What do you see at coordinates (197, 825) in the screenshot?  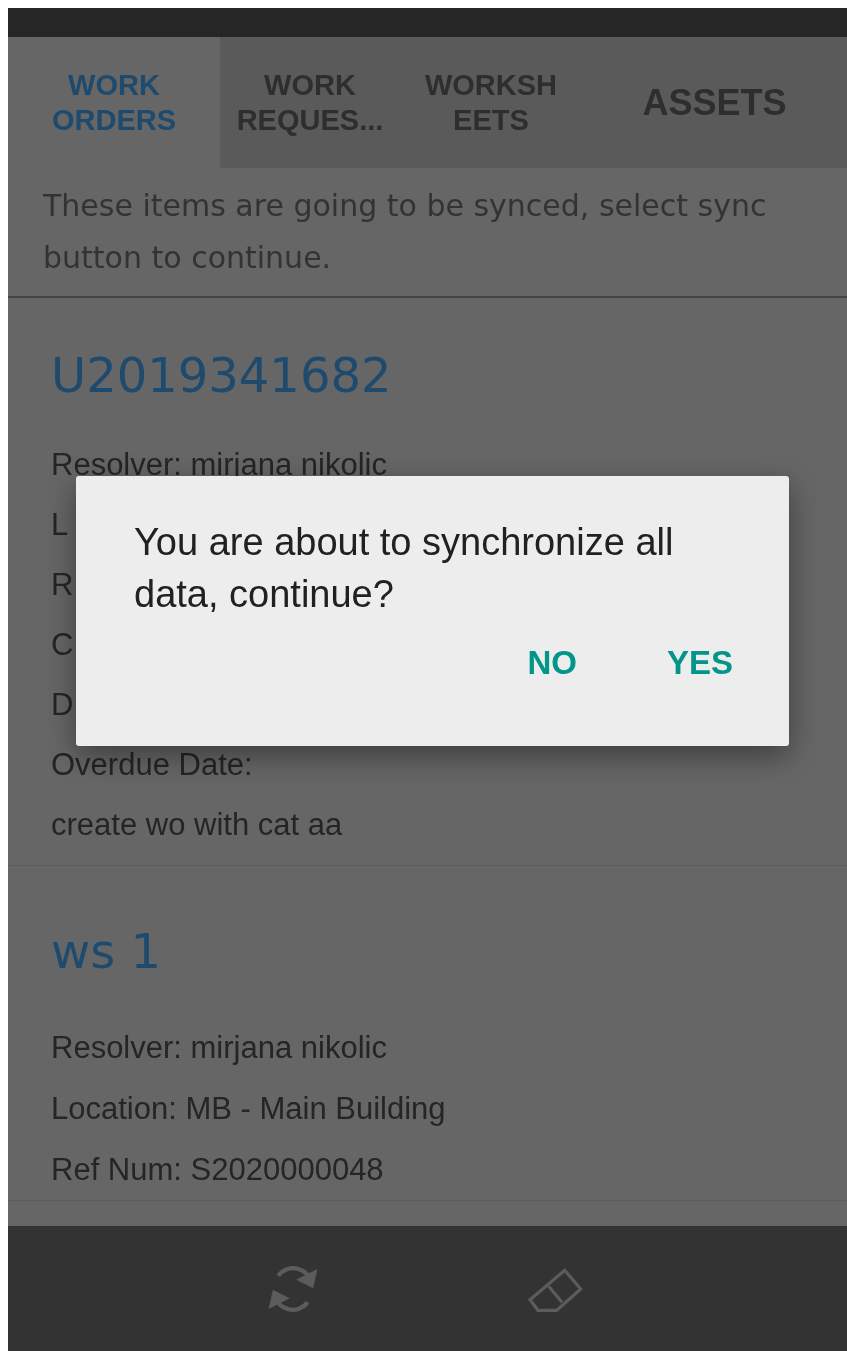 I see `card-field: create wo with cat aa` at bounding box center [197, 825].